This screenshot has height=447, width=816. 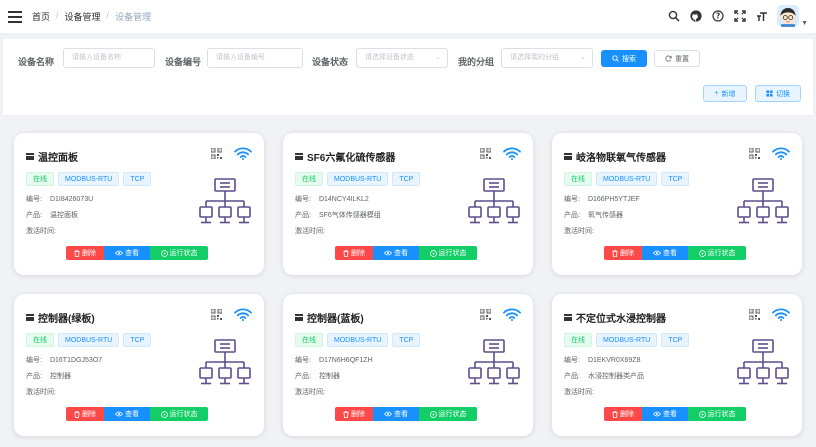 I want to click on search-button-label: 搜索, so click(x=629, y=59).